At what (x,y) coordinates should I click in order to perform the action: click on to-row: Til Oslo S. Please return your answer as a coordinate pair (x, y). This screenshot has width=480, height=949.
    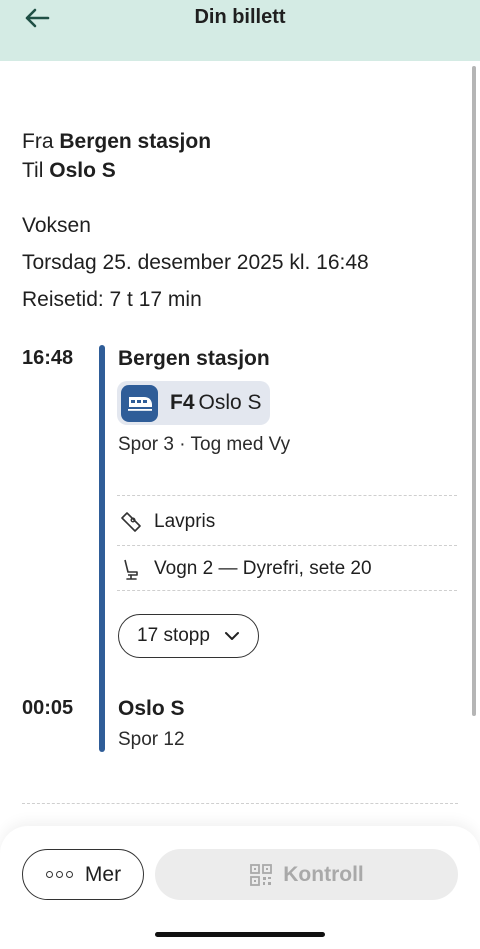
    Looking at the image, I should click on (116, 170).